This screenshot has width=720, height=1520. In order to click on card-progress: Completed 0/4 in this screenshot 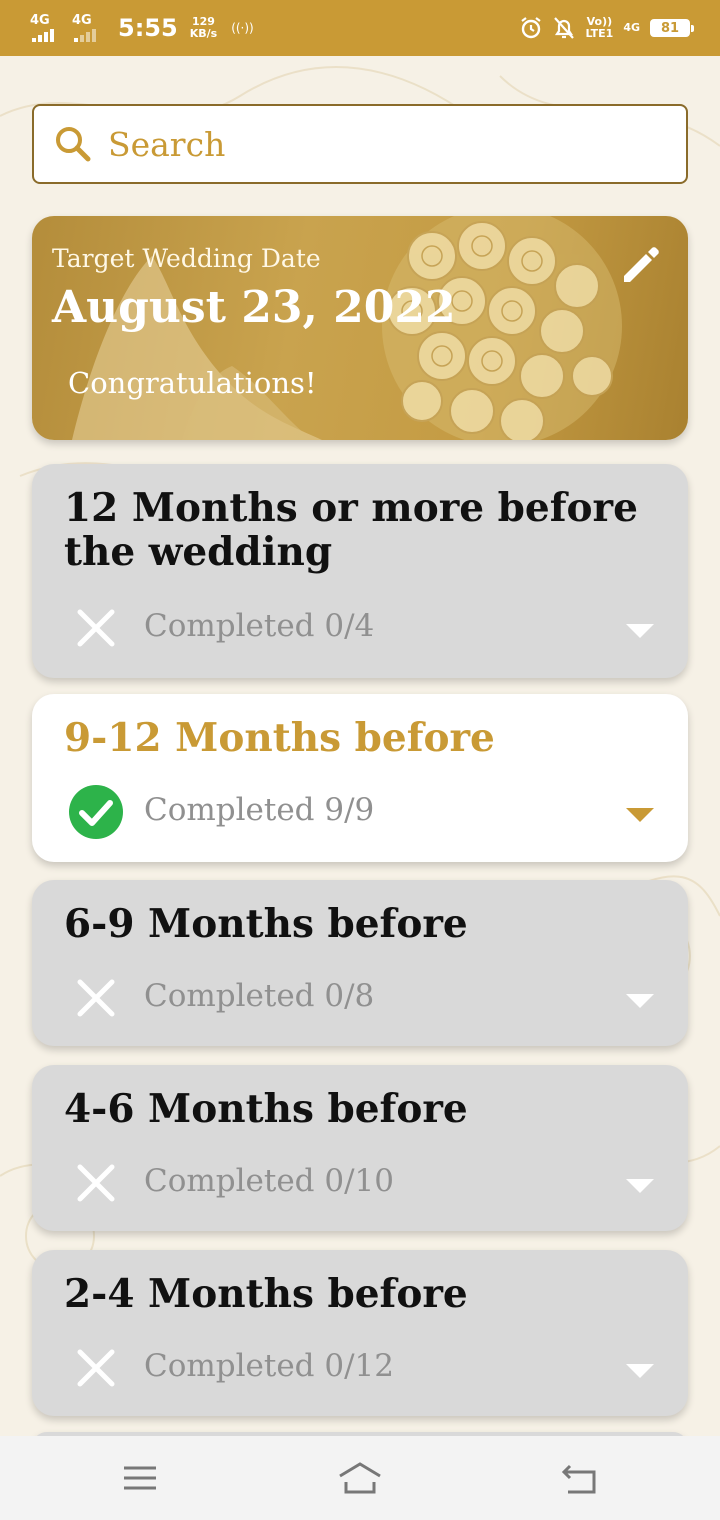, I will do `click(259, 626)`.